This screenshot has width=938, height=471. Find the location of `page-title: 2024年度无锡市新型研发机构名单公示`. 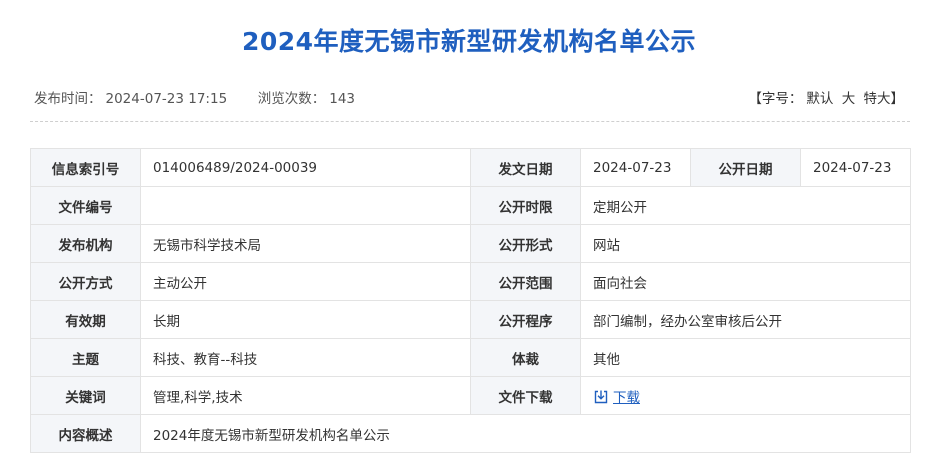

page-title: 2024年度无锡市新型研发机构名单公示 is located at coordinates (469, 41).